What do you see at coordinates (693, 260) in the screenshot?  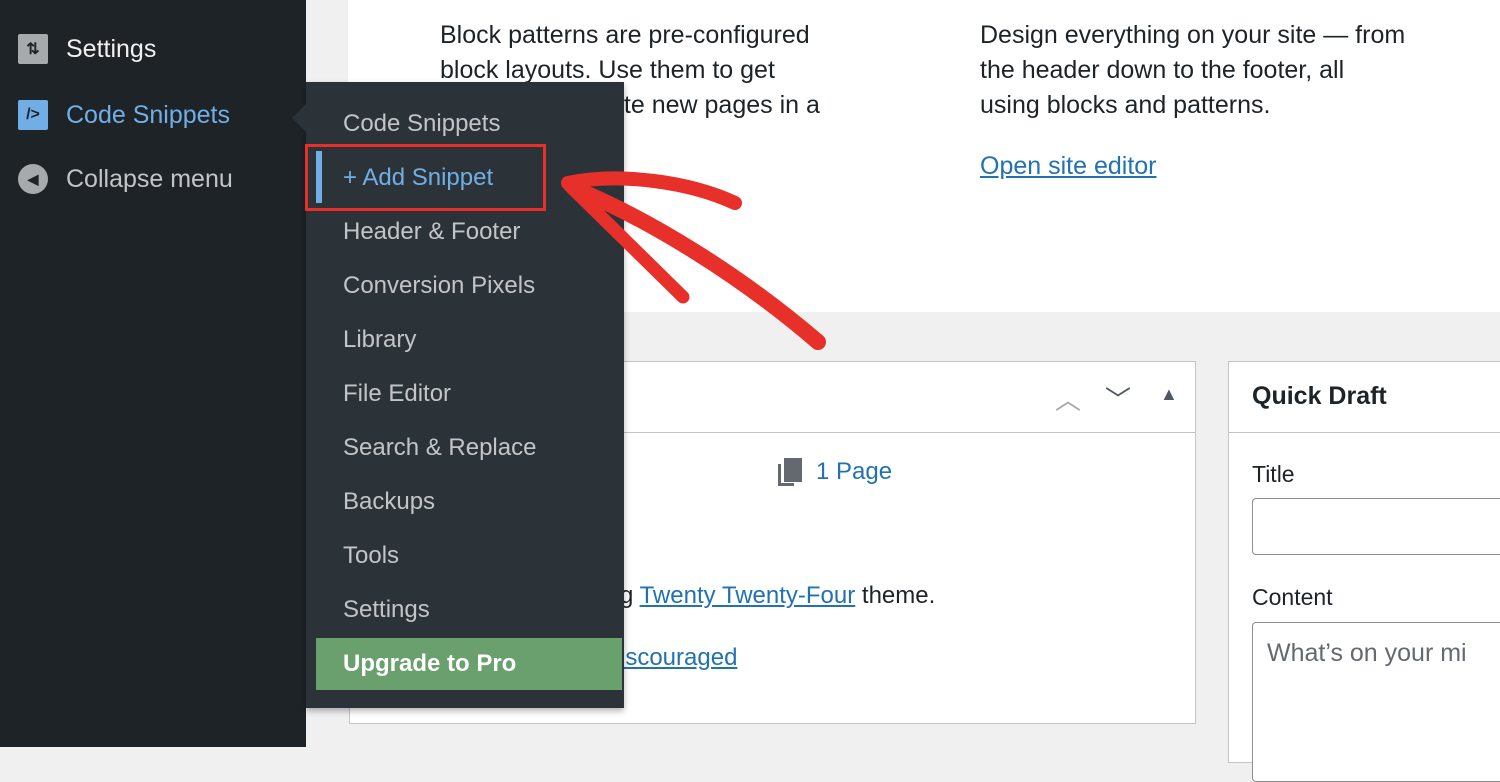 I see `annotation-arrow-icon` at bounding box center [693, 260].